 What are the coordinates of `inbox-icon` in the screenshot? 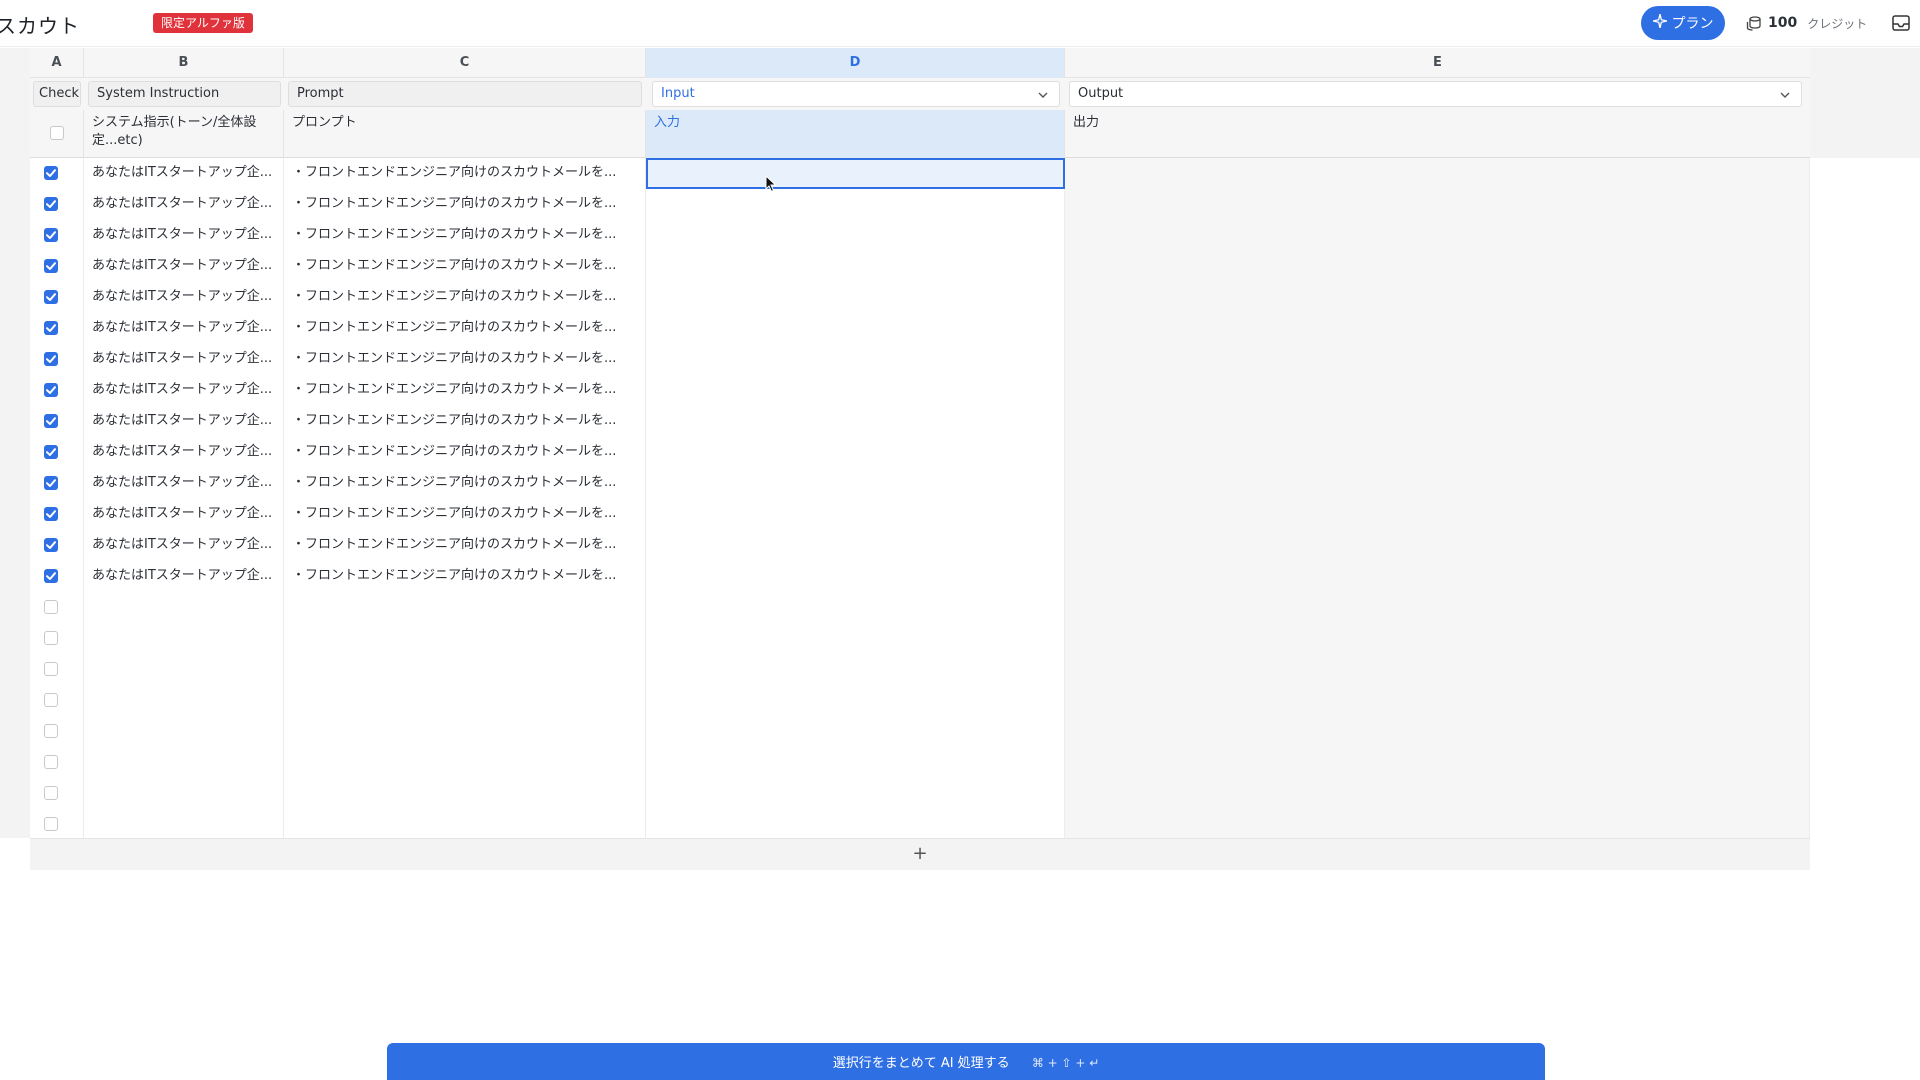 It's located at (1901, 23).